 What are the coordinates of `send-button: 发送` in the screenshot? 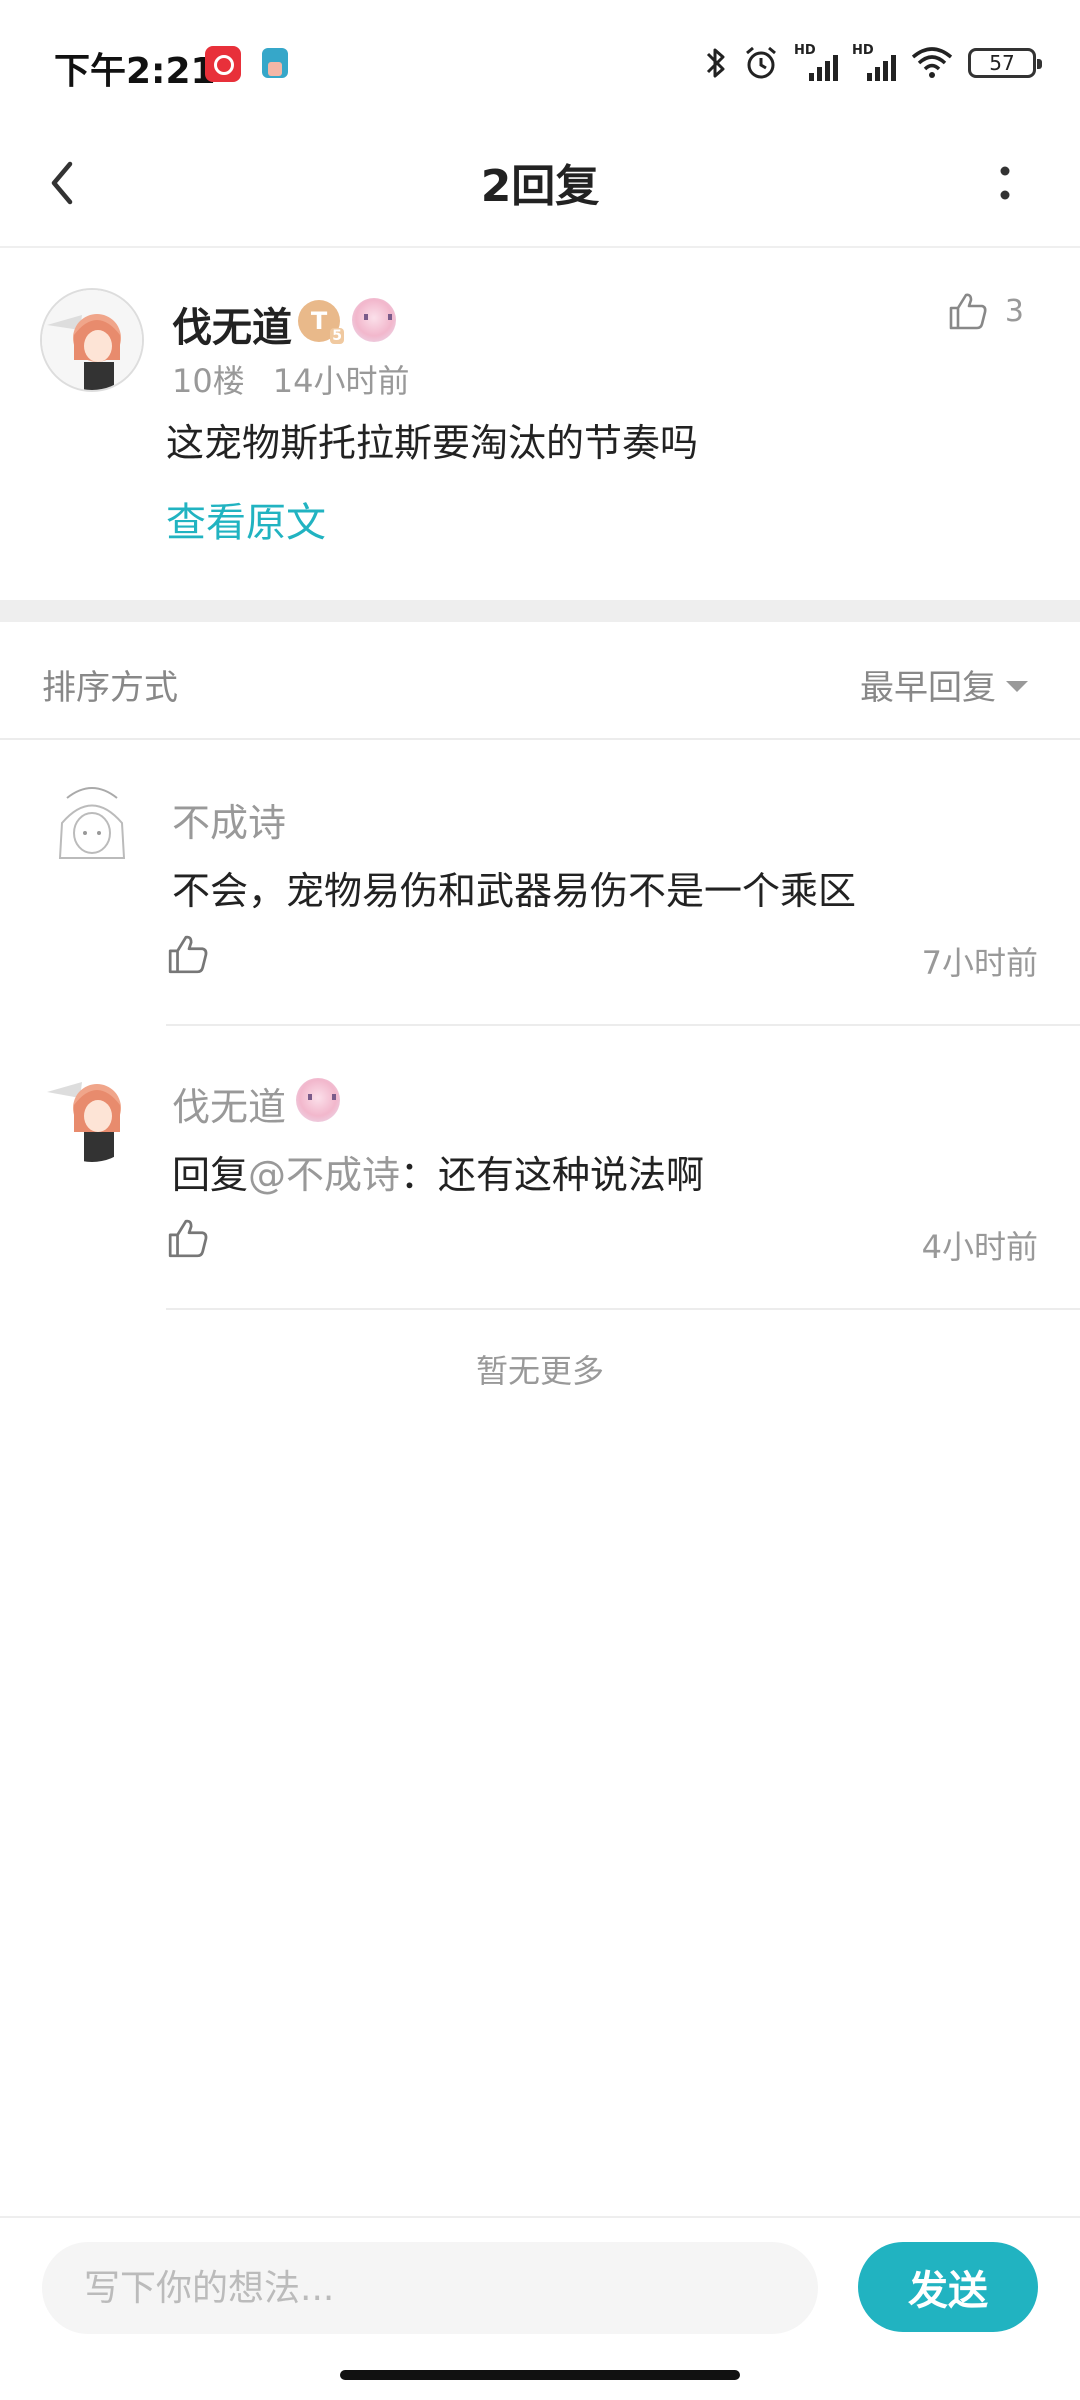 It's located at (948, 2287).